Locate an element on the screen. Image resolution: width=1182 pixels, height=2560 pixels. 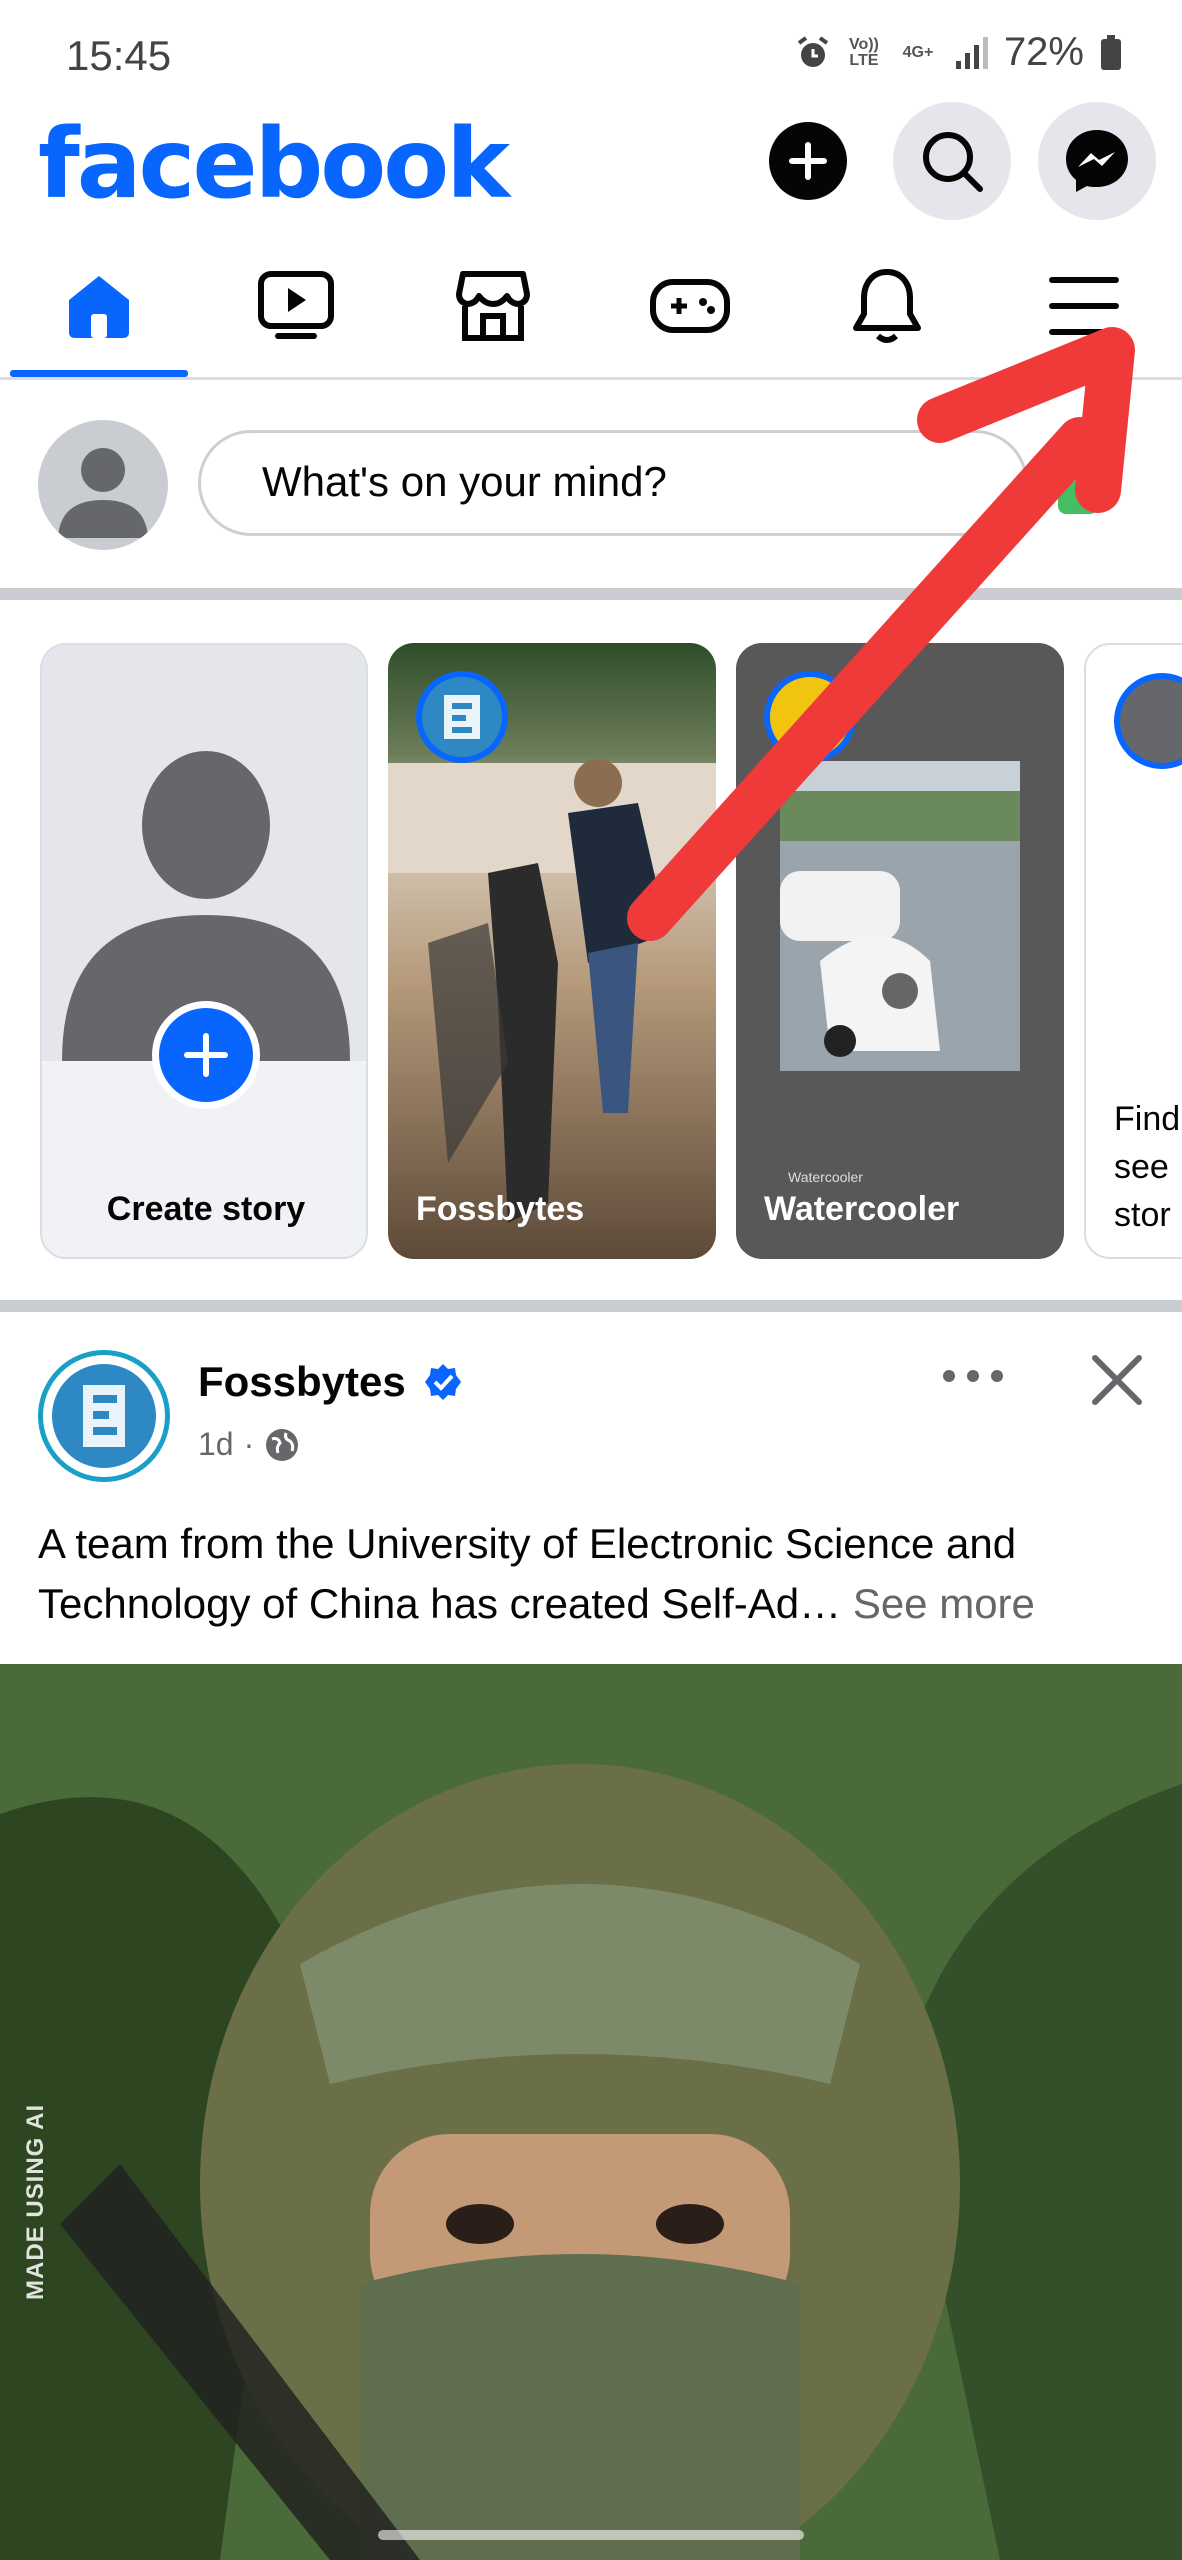
more-icon is located at coordinates (973, 1376).